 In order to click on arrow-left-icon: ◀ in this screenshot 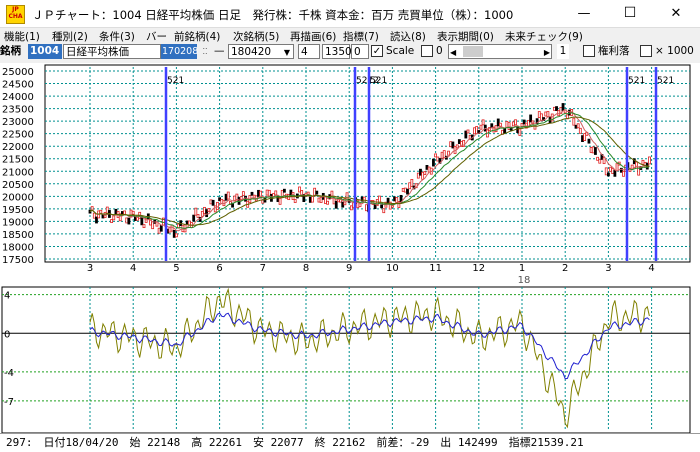, I will do `click(453, 52)`.